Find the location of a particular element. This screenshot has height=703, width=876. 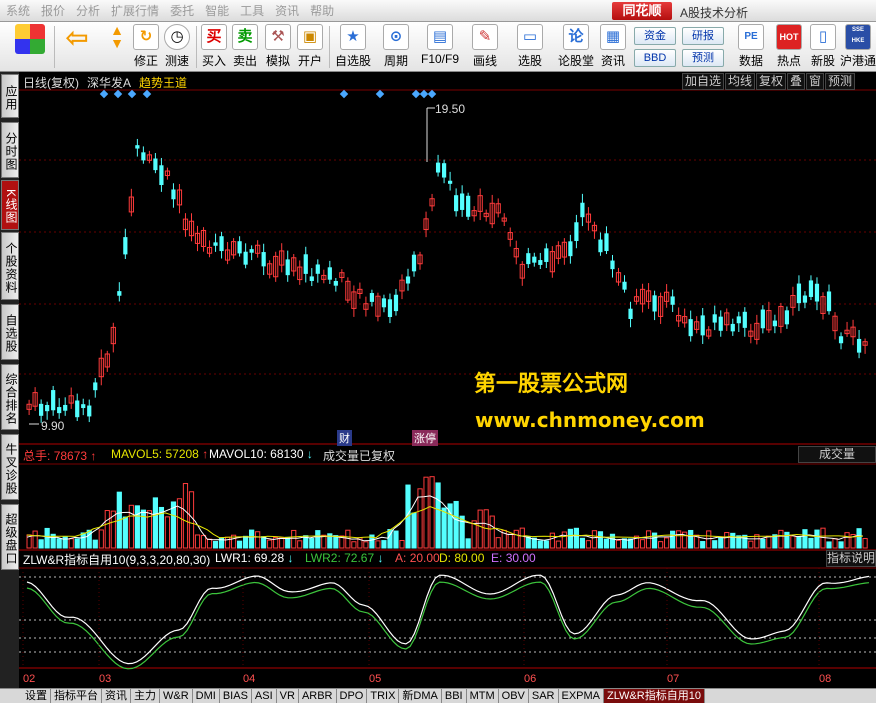

menu-quote: 报价 is located at coordinates (53, 10).